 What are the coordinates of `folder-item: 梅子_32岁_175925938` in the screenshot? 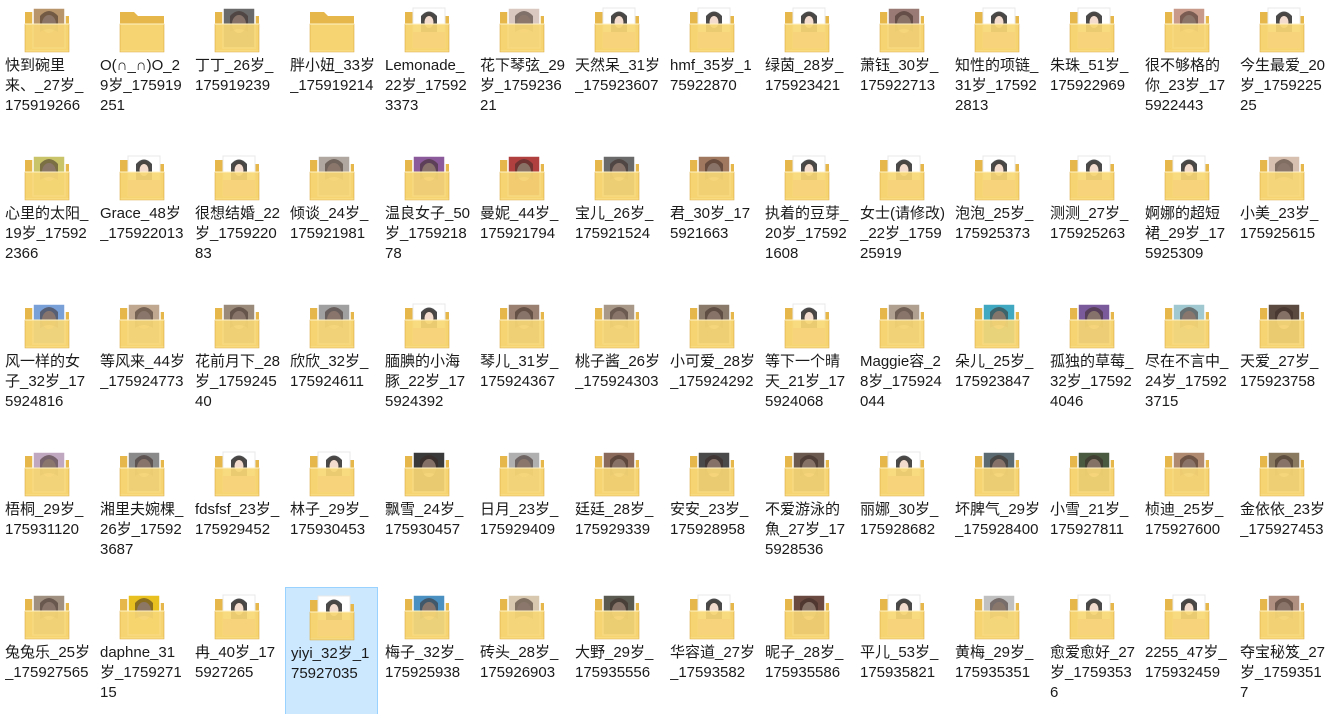 It's located at (426, 650).